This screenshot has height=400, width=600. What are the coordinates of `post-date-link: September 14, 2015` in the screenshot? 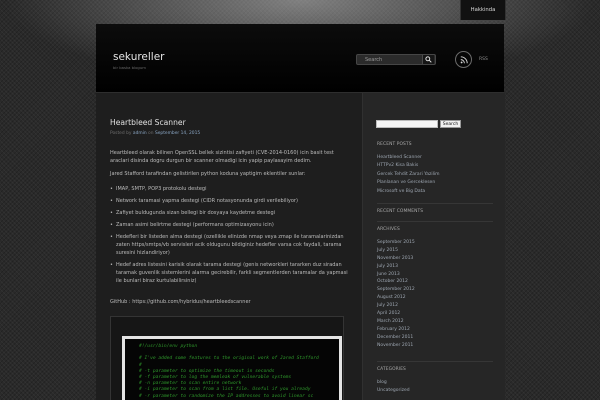 It's located at (177, 133).